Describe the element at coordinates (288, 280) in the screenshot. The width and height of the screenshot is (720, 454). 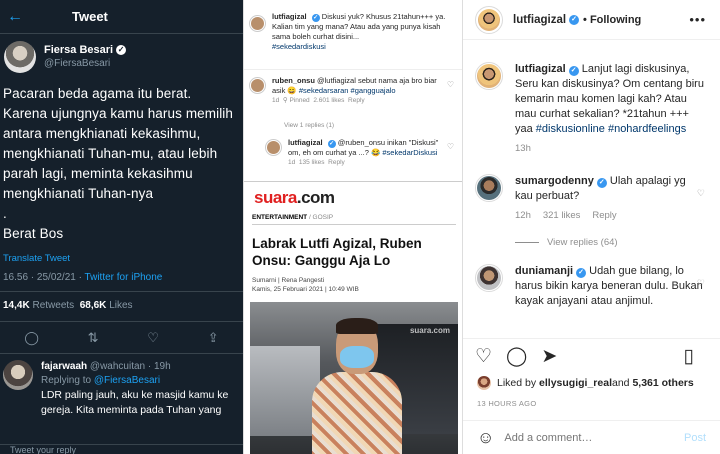
I see `news-author: Sumarni | Rena Pangesti` at that location.